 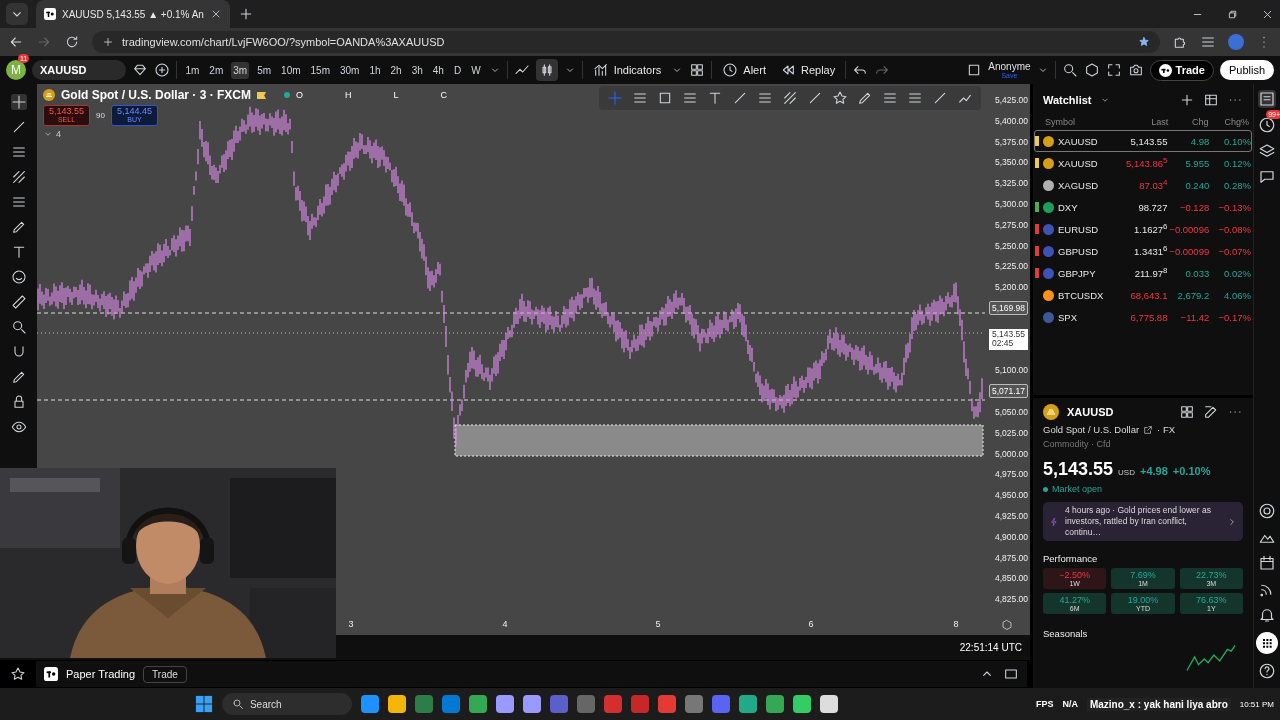 I want to click on bell-icon, so click(x=1267, y=615).